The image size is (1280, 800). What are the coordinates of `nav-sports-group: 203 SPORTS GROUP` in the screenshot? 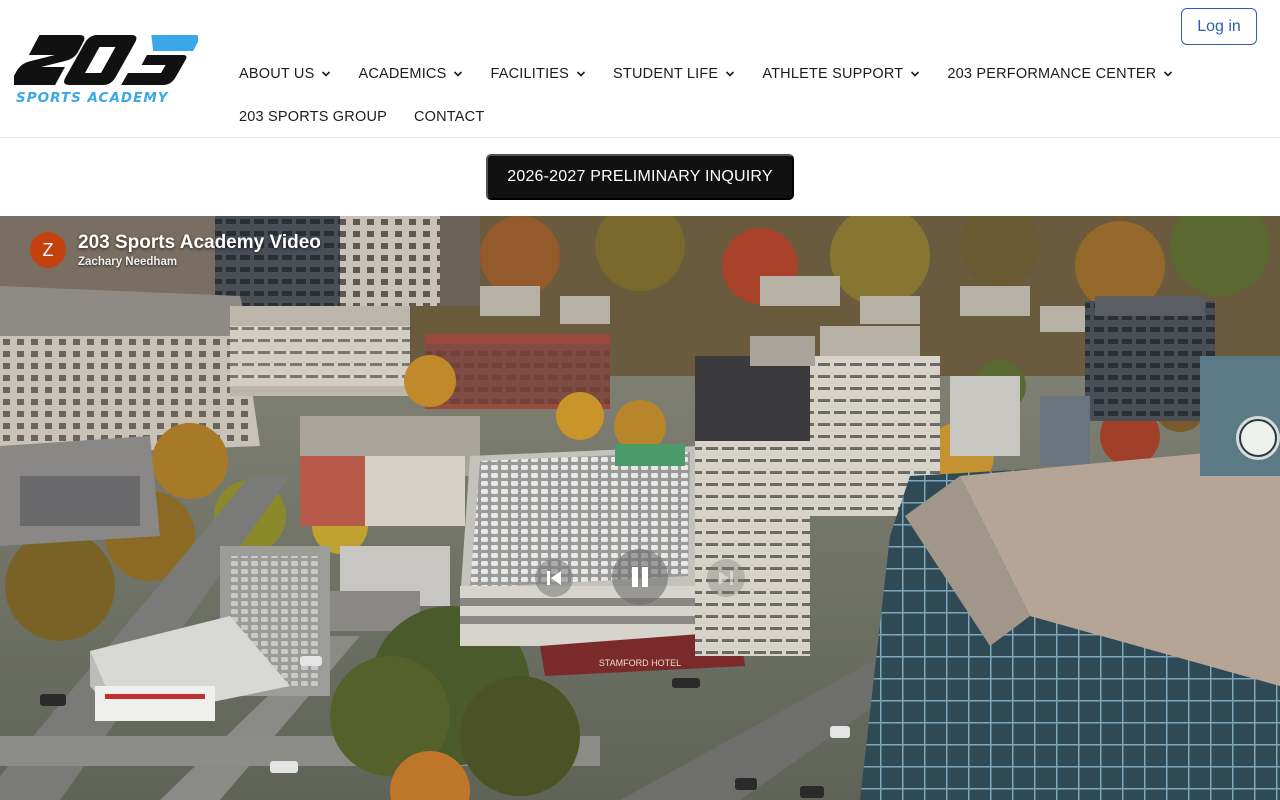 It's located at (313, 117).